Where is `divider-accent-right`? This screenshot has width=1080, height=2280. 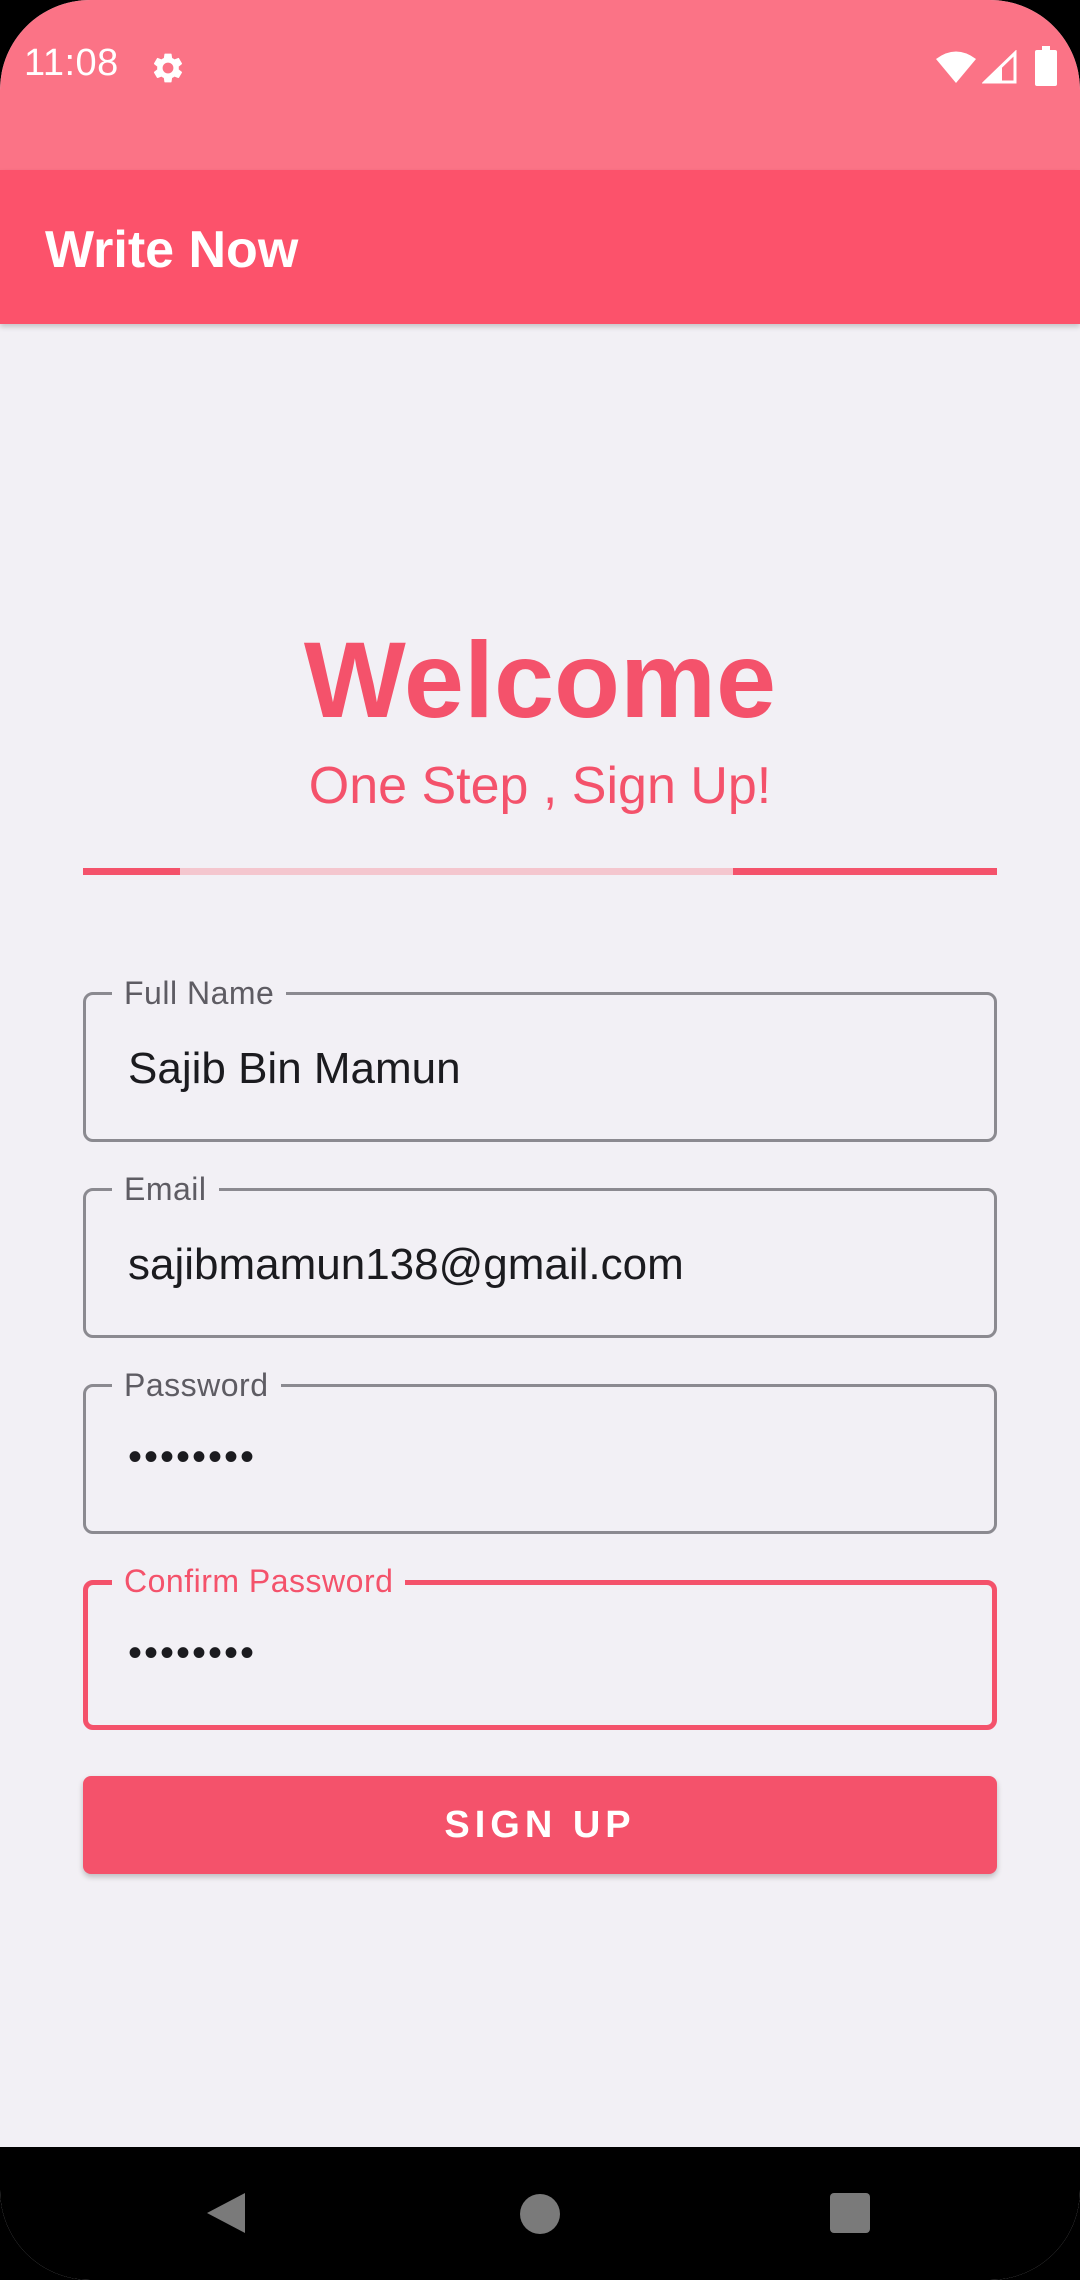
divider-accent-right is located at coordinates (865, 871).